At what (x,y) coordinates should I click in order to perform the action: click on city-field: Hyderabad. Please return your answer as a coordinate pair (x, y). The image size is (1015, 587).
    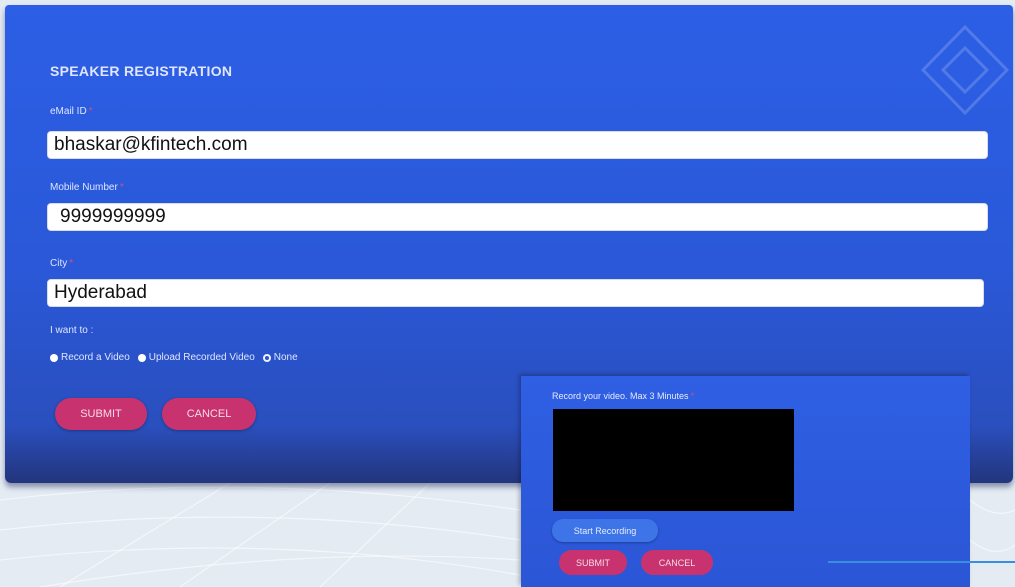
    Looking at the image, I should click on (515, 293).